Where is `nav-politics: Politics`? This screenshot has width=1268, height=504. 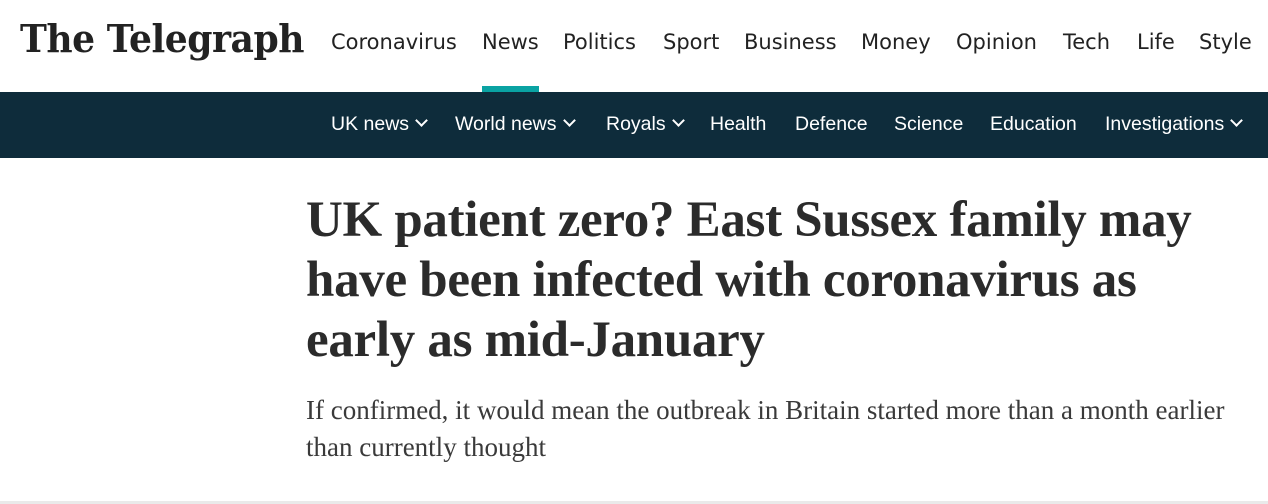
nav-politics: Politics is located at coordinates (599, 42).